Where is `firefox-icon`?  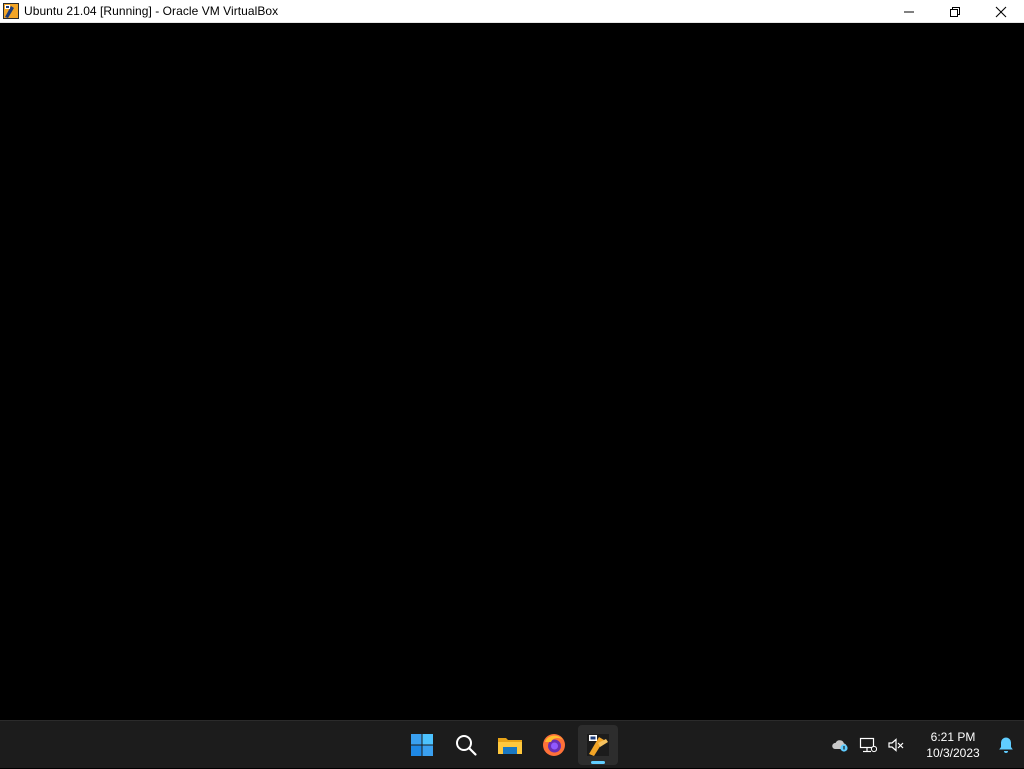 firefox-icon is located at coordinates (554, 745).